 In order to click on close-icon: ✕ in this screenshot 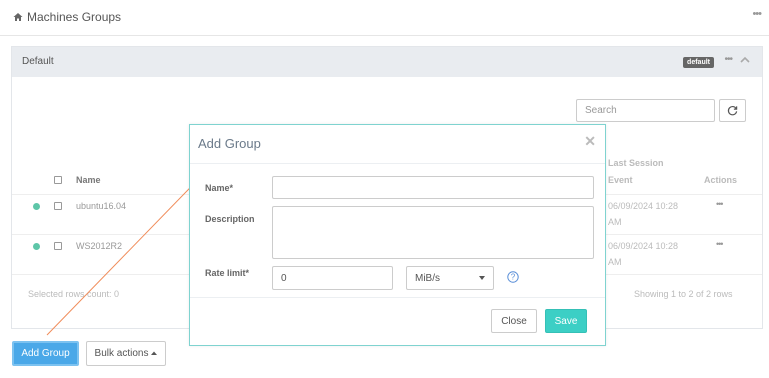, I will do `click(590, 141)`.